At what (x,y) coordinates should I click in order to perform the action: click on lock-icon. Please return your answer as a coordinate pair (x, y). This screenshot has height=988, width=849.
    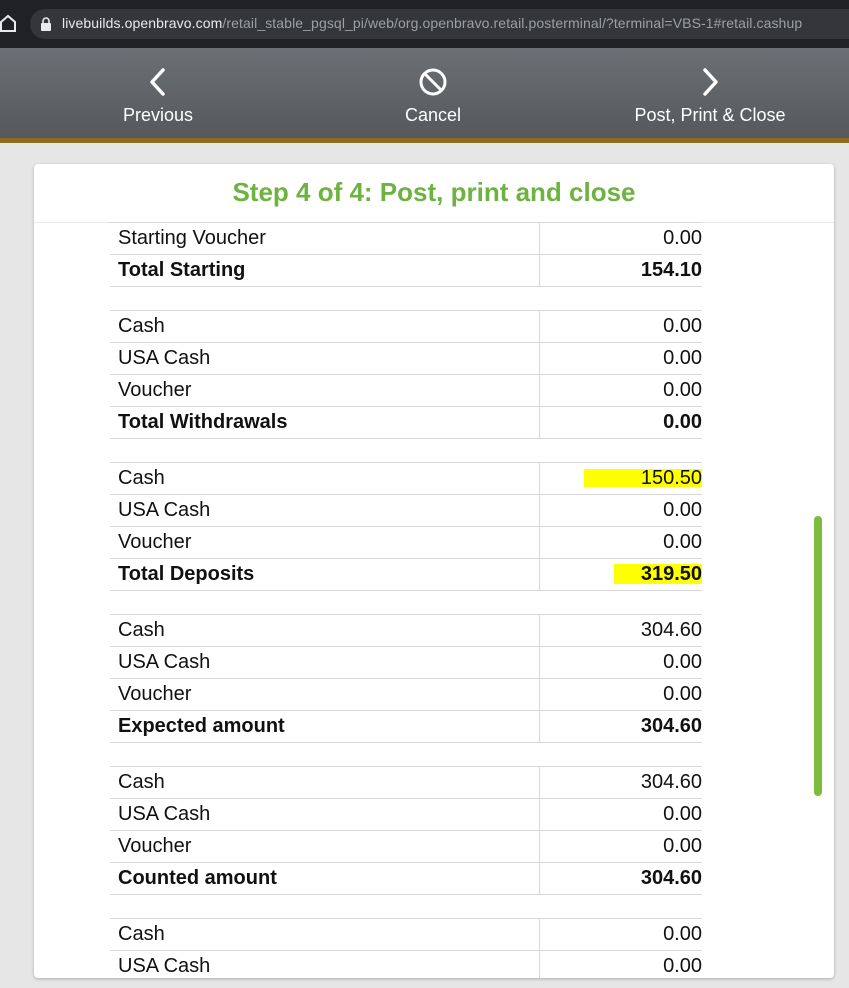
    Looking at the image, I should click on (46, 24).